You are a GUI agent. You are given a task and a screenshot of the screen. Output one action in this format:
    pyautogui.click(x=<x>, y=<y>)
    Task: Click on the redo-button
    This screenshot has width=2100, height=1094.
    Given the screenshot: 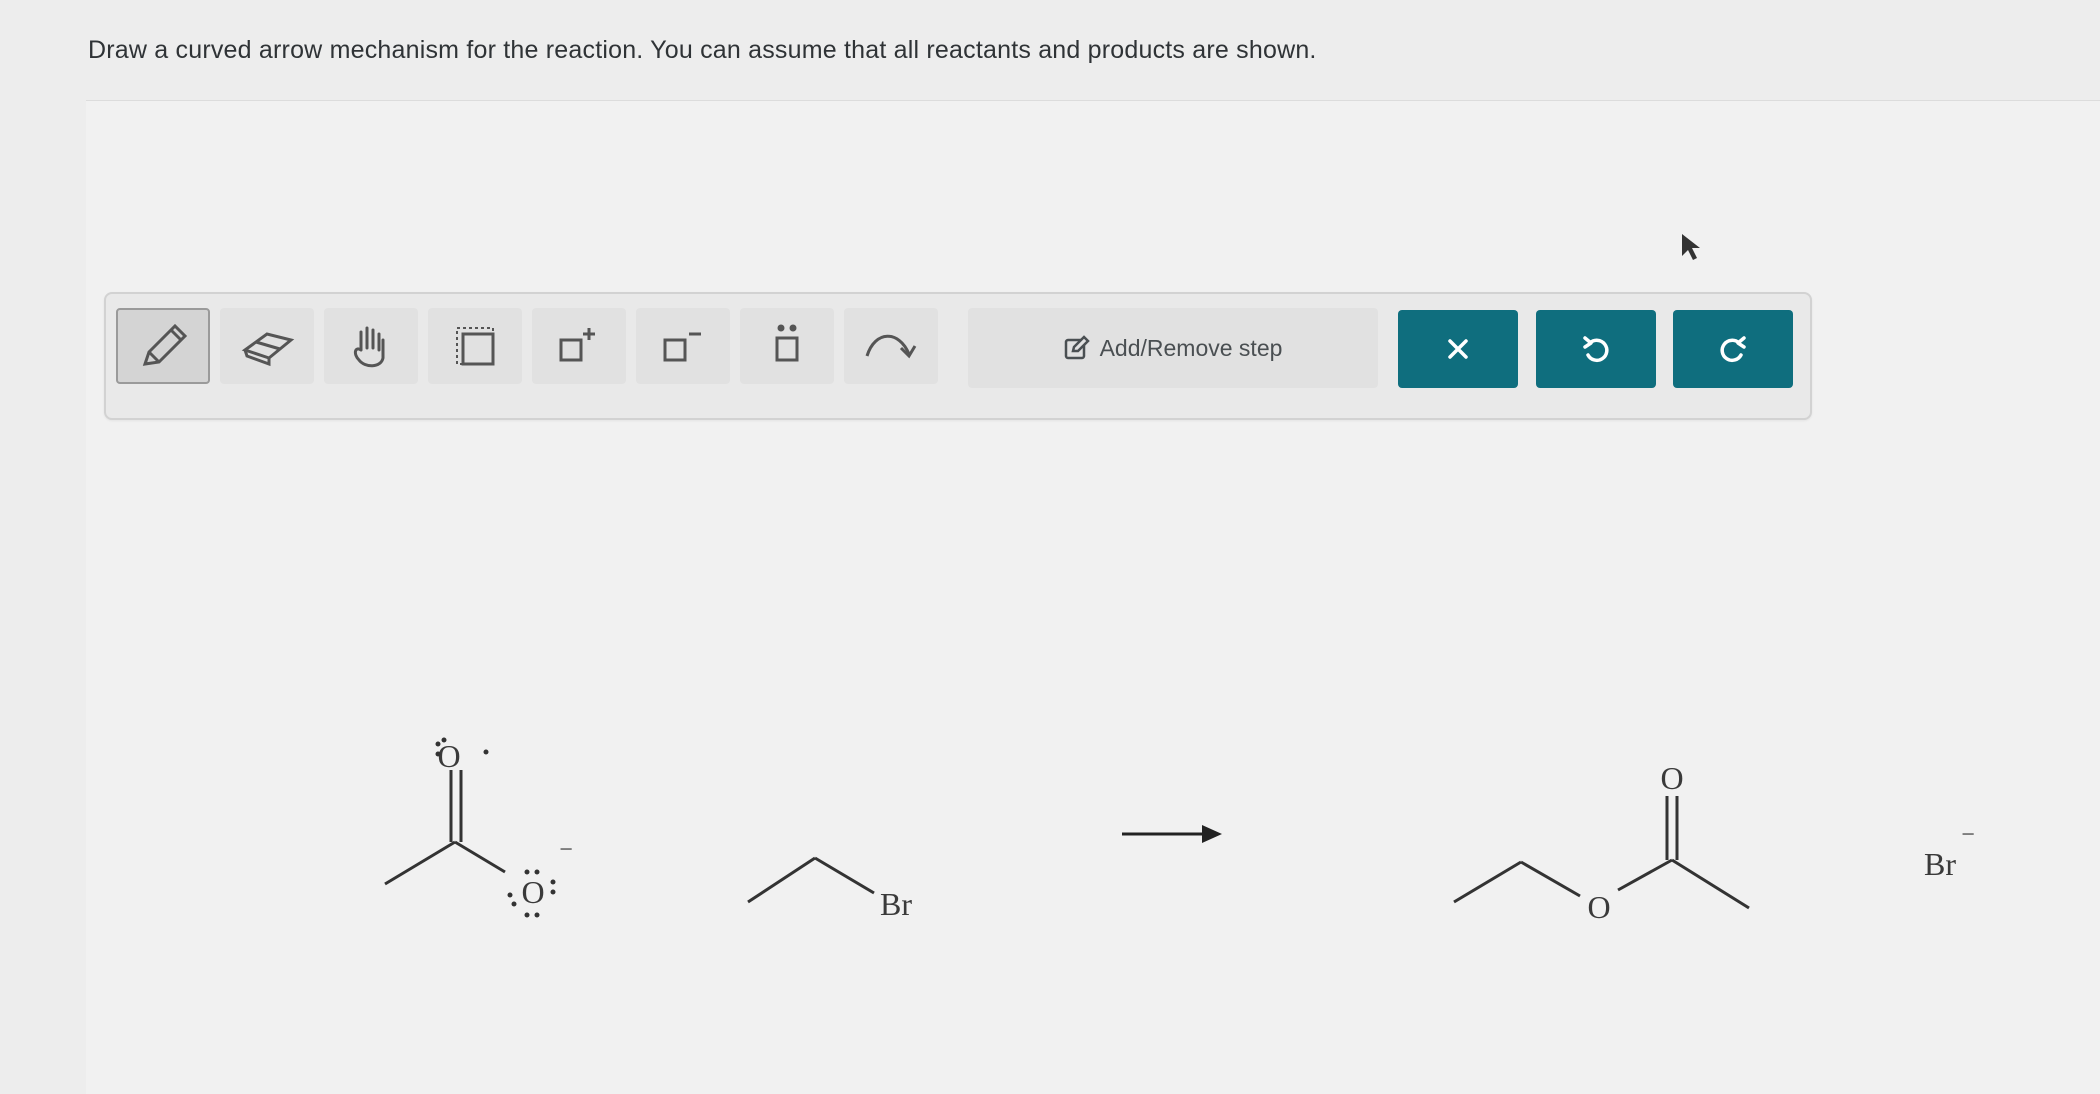 What is the action you would take?
    pyautogui.click(x=1733, y=349)
    